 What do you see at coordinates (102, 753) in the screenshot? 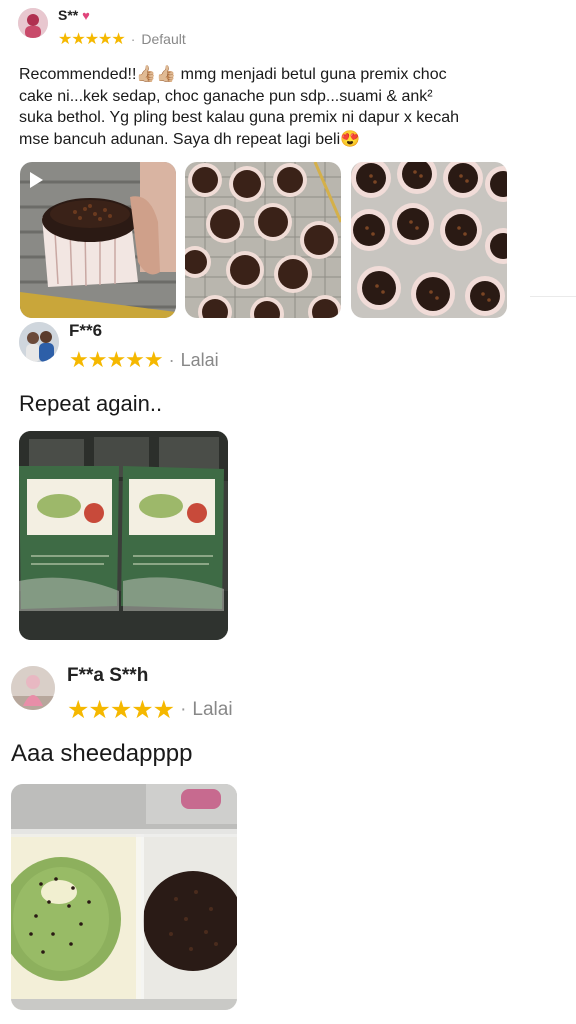
I see `review-text: Aaa sheedapppp` at bounding box center [102, 753].